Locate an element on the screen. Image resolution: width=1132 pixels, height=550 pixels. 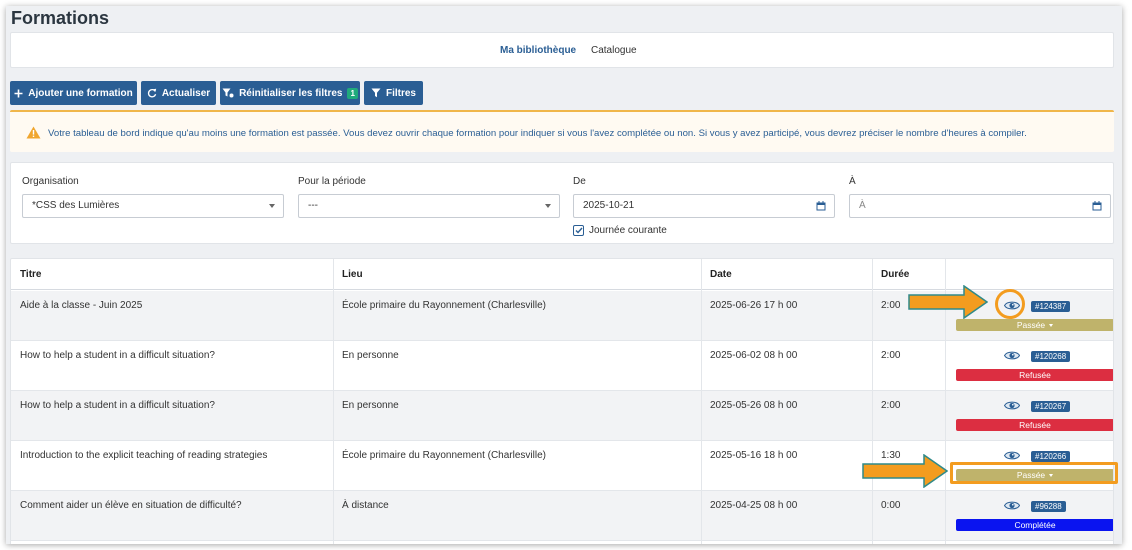
refresh-label: Actualiser is located at coordinates (186, 93).